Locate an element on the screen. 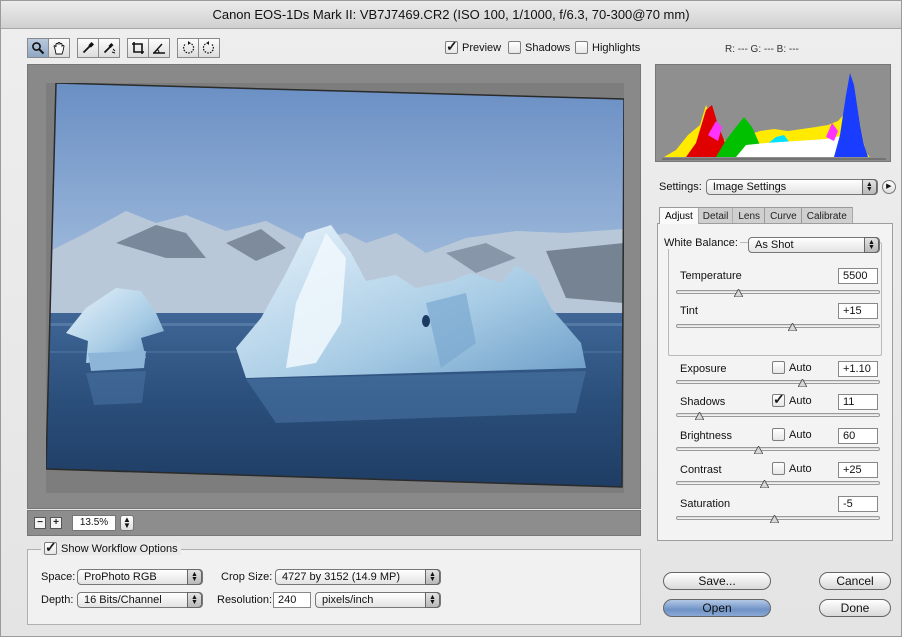  saturation-label: Saturation is located at coordinates (705, 504).